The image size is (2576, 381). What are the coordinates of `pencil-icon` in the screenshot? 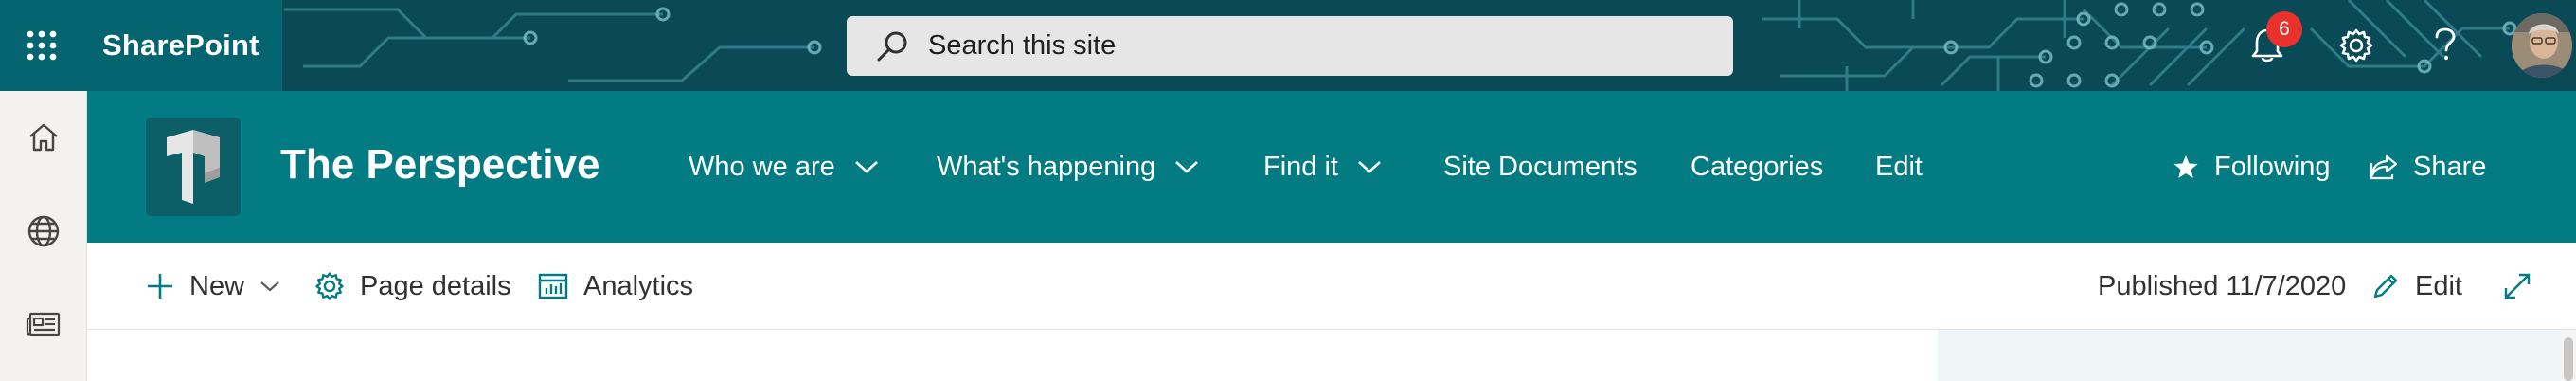 It's located at (2385, 286).